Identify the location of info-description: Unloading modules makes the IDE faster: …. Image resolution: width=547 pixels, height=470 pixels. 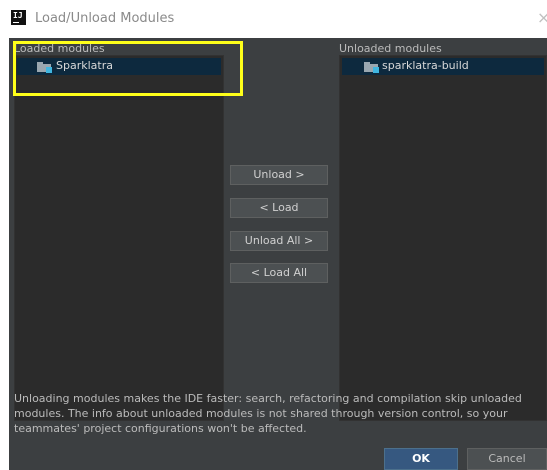
(268, 413).